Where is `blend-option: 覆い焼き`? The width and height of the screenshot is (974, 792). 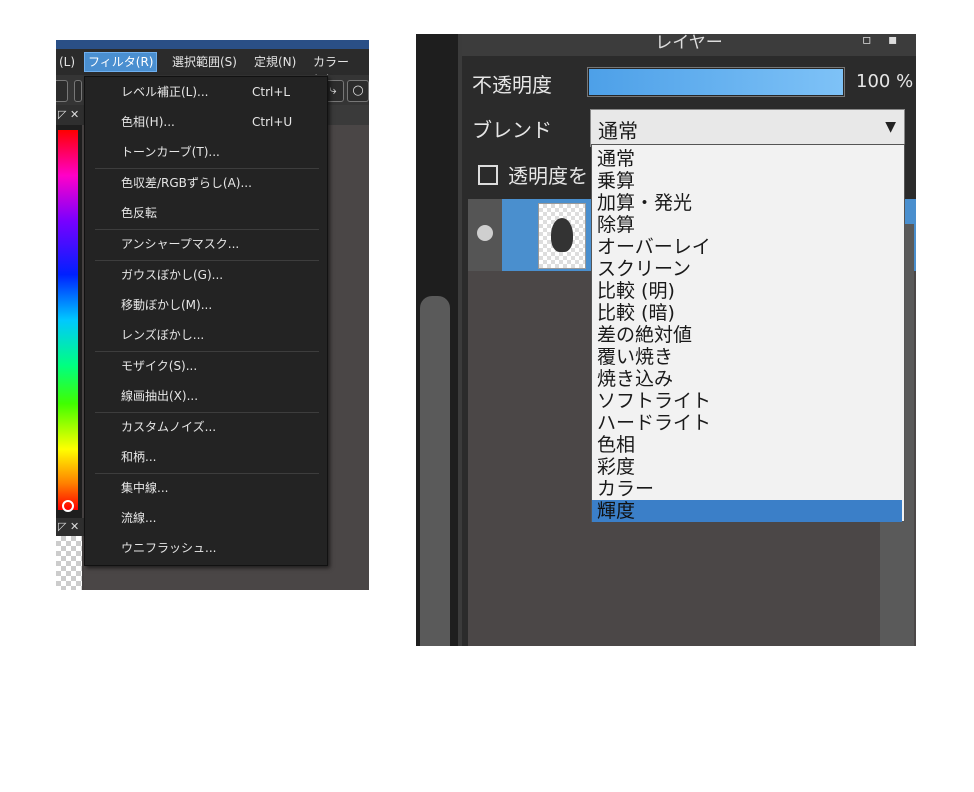 blend-option: 覆い焼き is located at coordinates (747, 357).